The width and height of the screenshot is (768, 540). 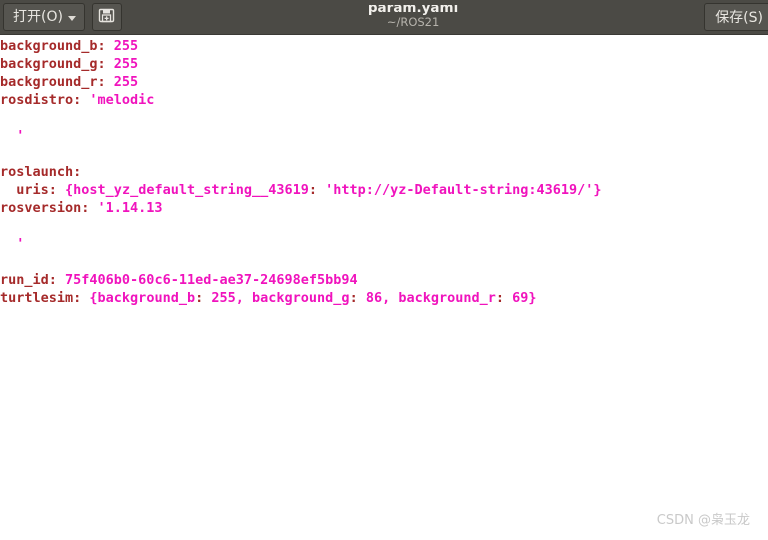 I want to click on code-line: background_g: 255, so click(x=384, y=64).